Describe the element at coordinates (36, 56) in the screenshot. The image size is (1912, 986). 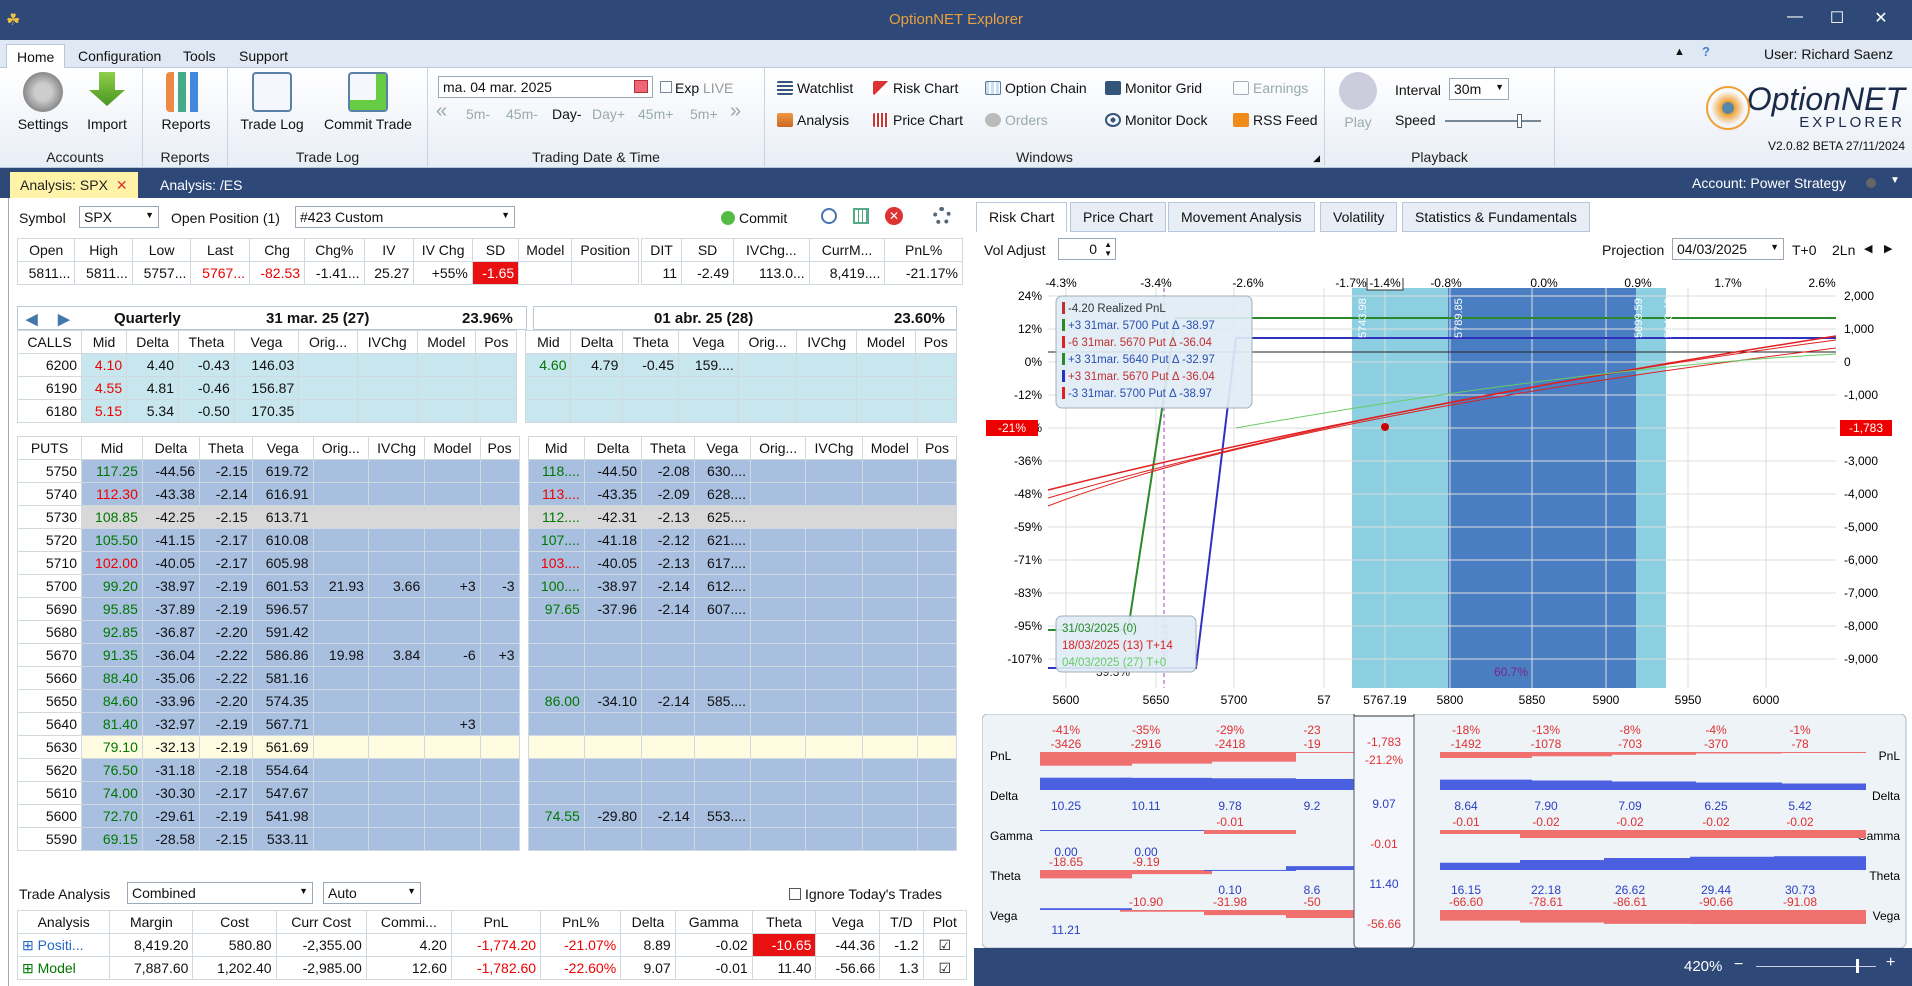
I see `tab-home: Home` at that location.